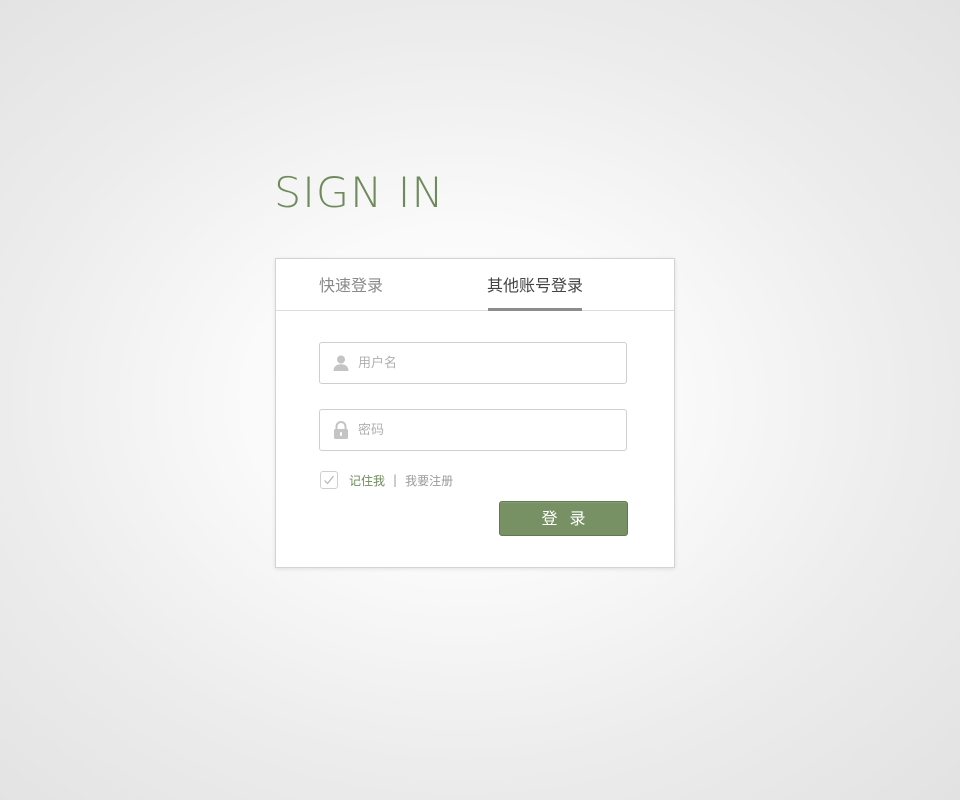  I want to click on login-tabs: 快速登录 其他账号登录, so click(475, 285).